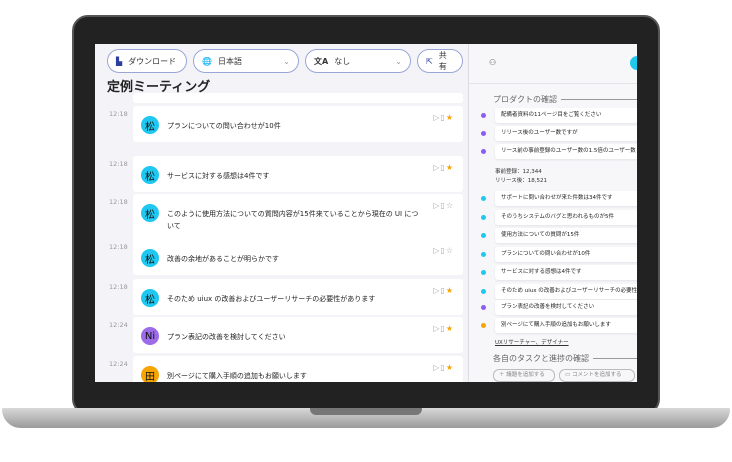  I want to click on download-button: ▙ ダウンロード, so click(147, 61).